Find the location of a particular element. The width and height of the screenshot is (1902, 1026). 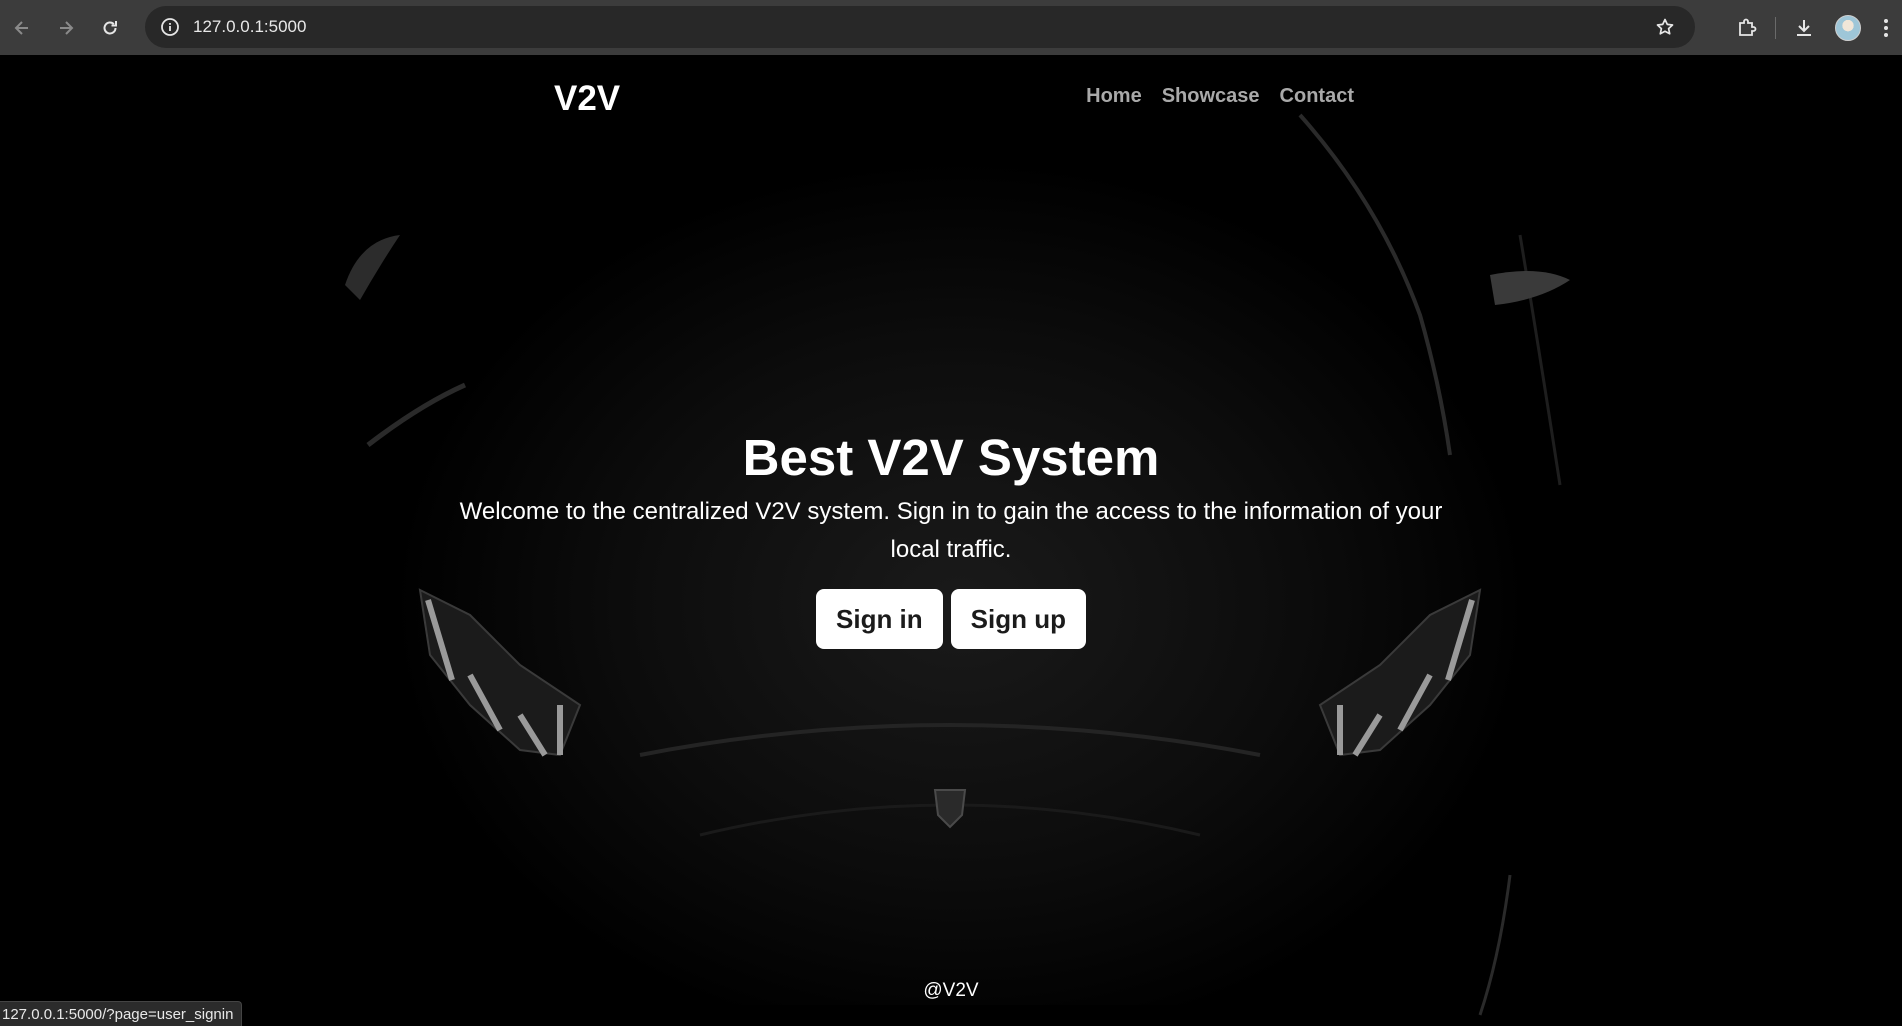

arrow-right-icon is located at coordinates (67, 27).